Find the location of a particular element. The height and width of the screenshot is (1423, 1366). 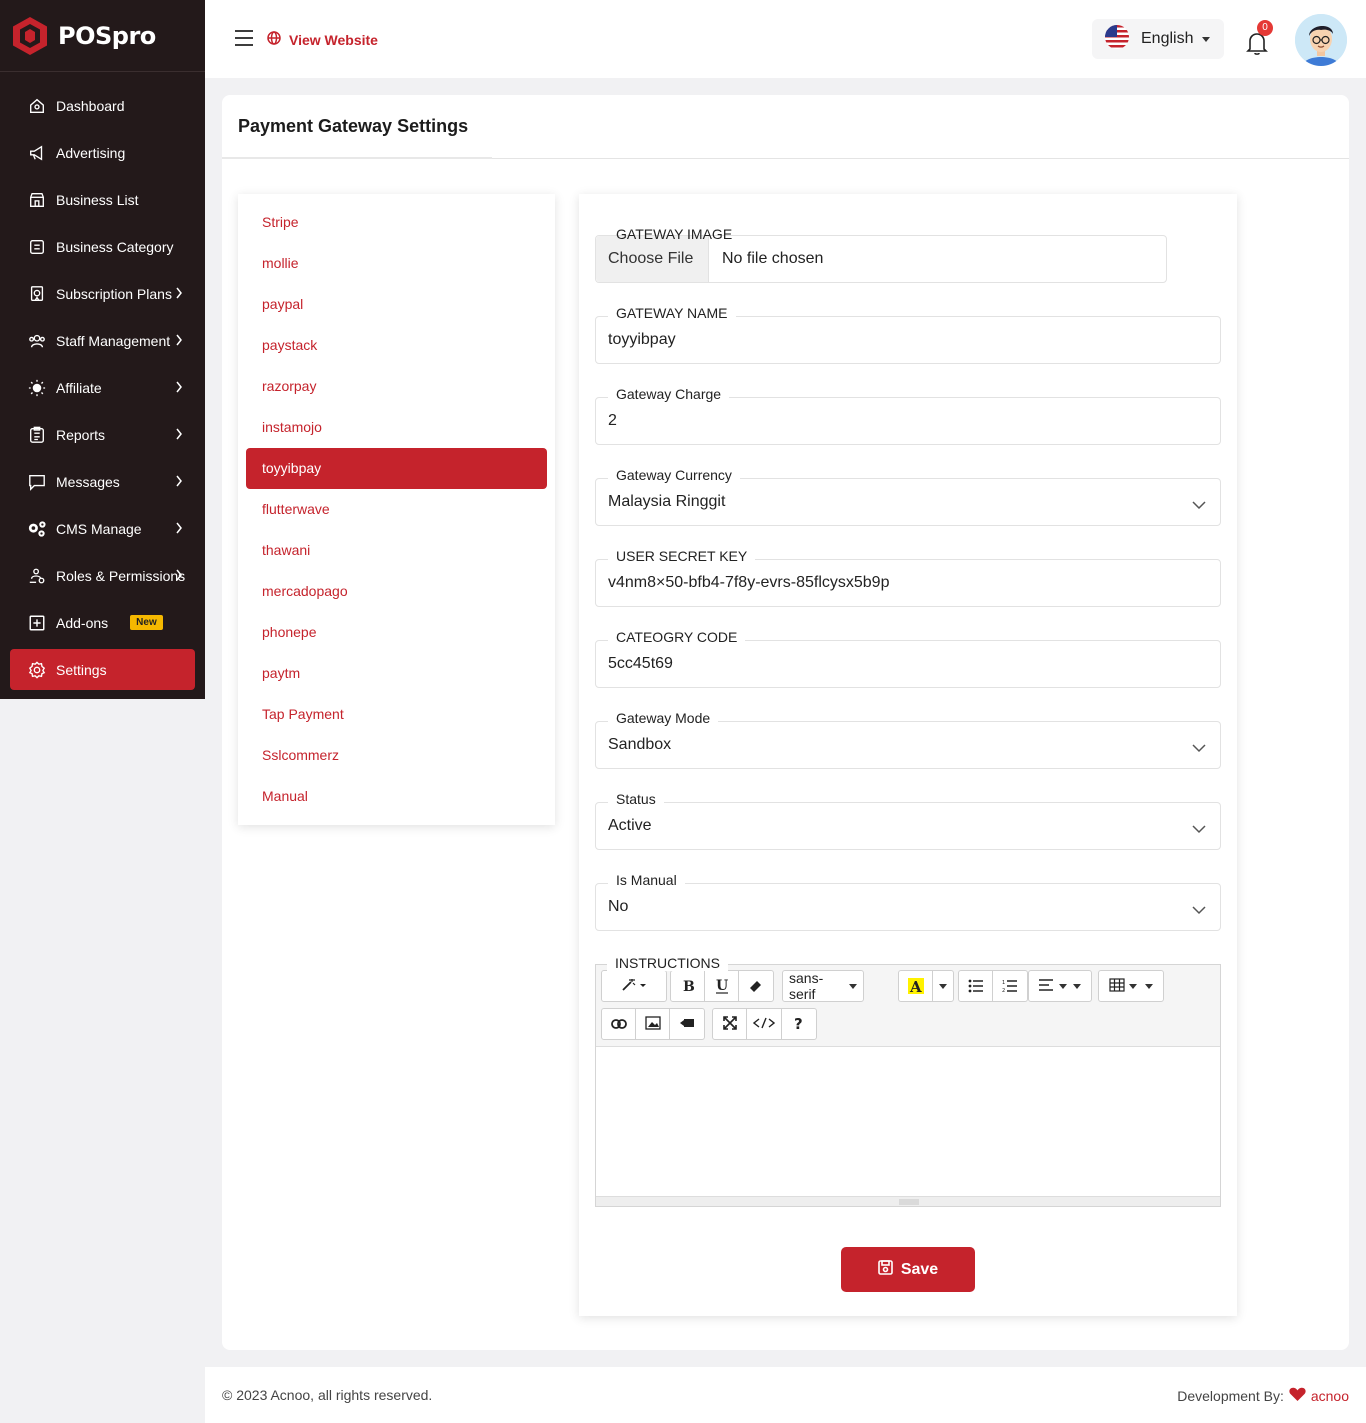

magic-style-button is located at coordinates (634, 986).